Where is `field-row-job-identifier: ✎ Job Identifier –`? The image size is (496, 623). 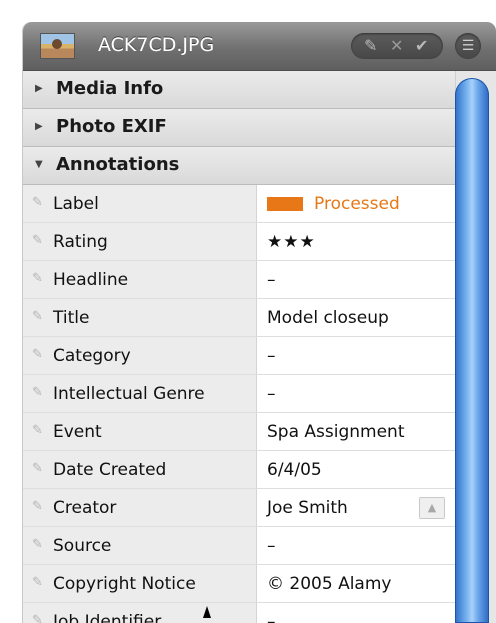
field-row-job-identifier: ✎ Job Identifier – is located at coordinates (239, 613).